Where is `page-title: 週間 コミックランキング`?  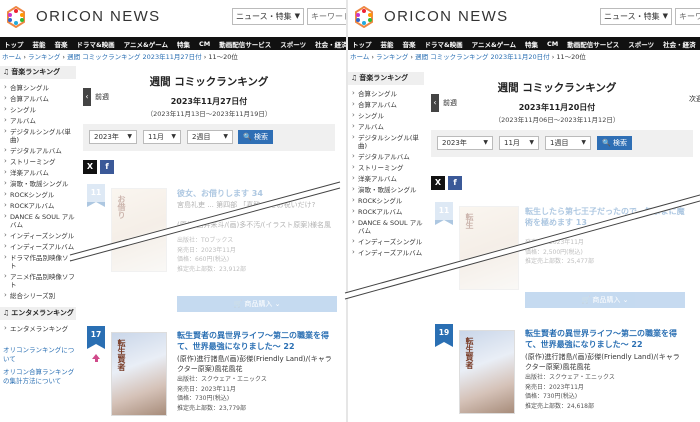 page-title: 週間 コミックランキング is located at coordinates (557, 88).